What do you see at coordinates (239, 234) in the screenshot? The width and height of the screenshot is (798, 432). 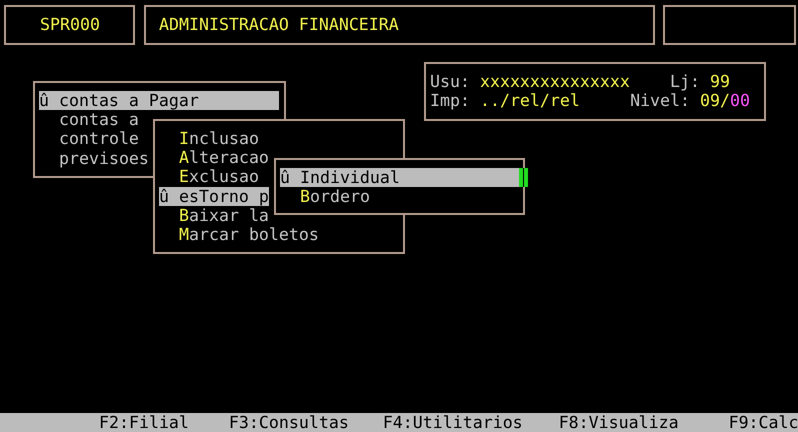 I see `menu-item: Marcar boletos` at bounding box center [239, 234].